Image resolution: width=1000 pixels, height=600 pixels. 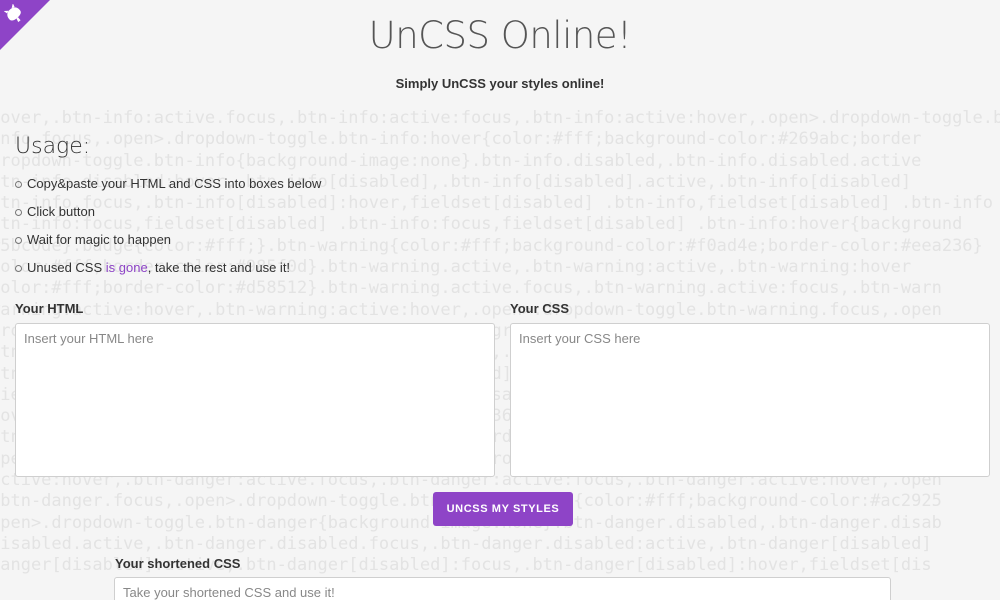 What do you see at coordinates (503, 509) in the screenshot?
I see `uncss-submit-button: UNCSS MY STYLES` at bounding box center [503, 509].